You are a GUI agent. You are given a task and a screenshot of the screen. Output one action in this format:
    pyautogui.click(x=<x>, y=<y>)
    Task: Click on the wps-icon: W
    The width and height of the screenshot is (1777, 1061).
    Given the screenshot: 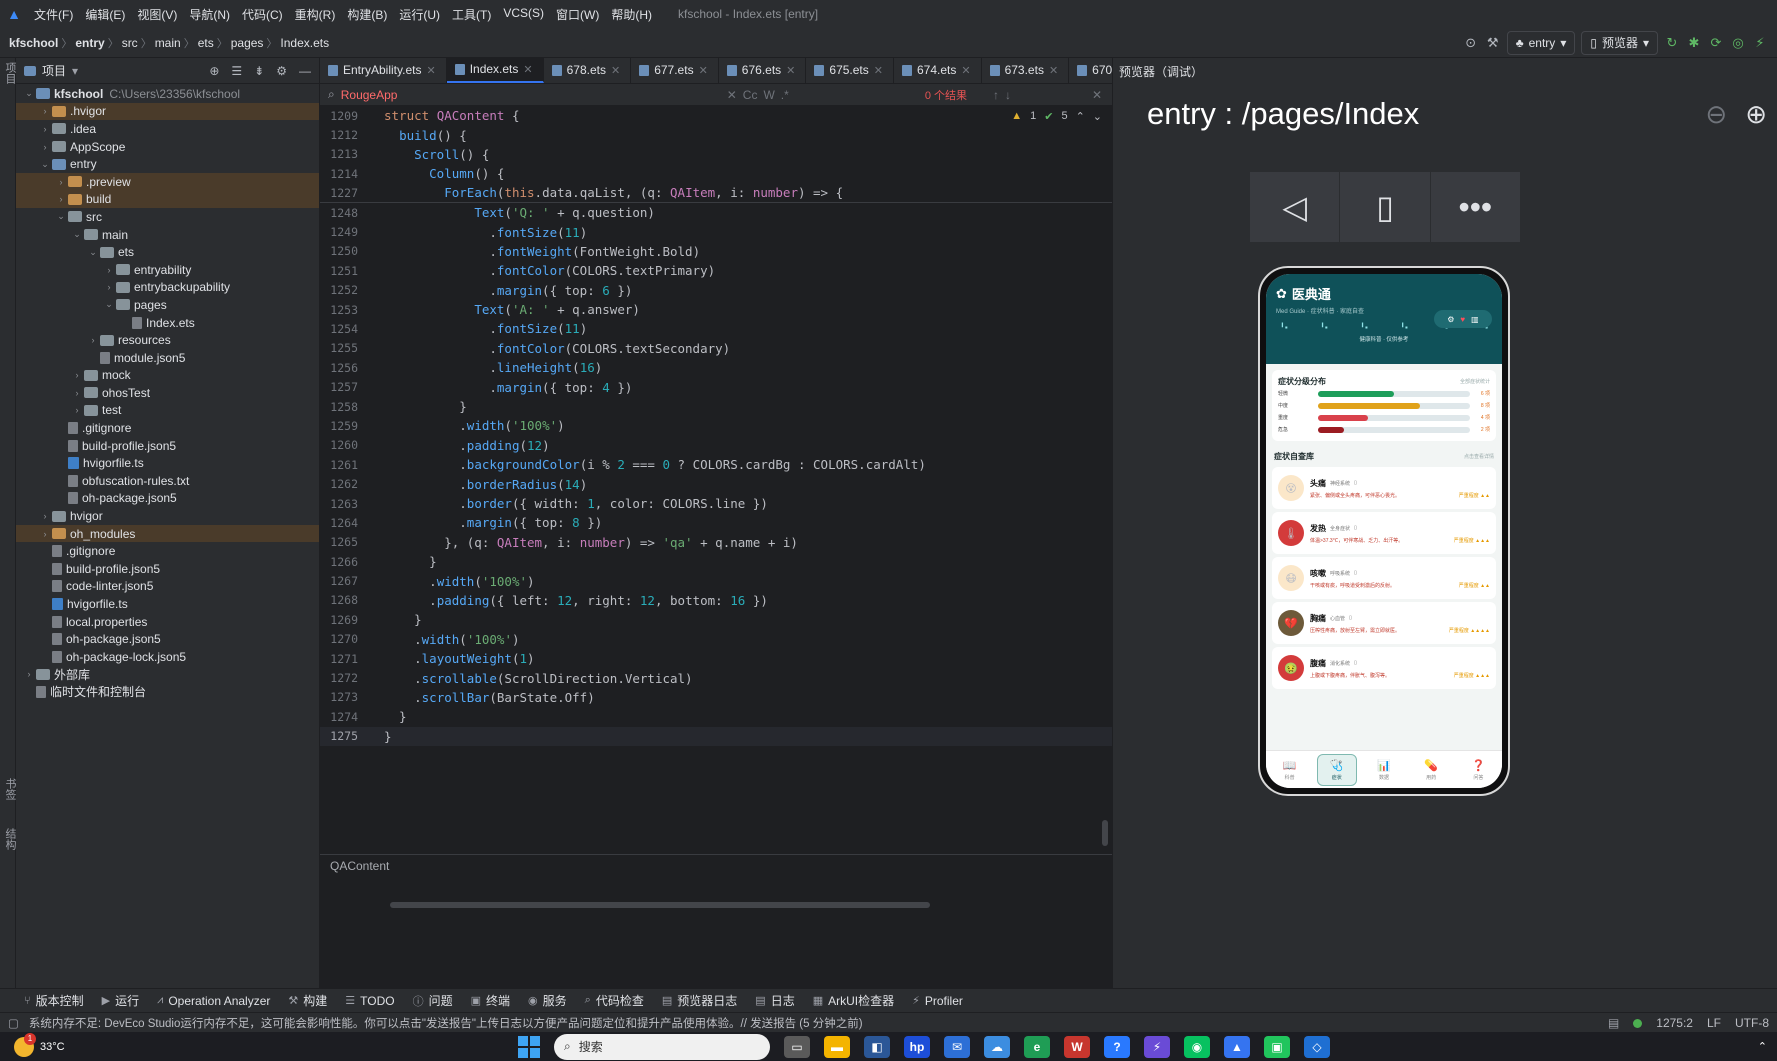 What is the action you would take?
    pyautogui.click(x=1077, y=1046)
    